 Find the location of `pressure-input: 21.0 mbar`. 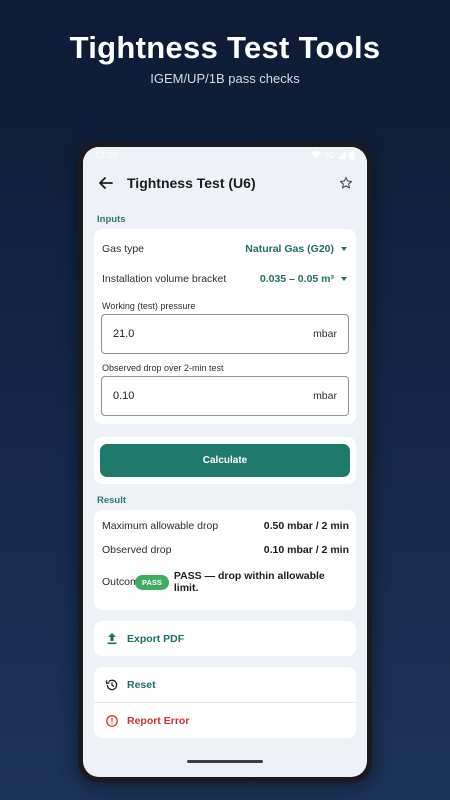

pressure-input: 21.0 mbar is located at coordinates (225, 334).